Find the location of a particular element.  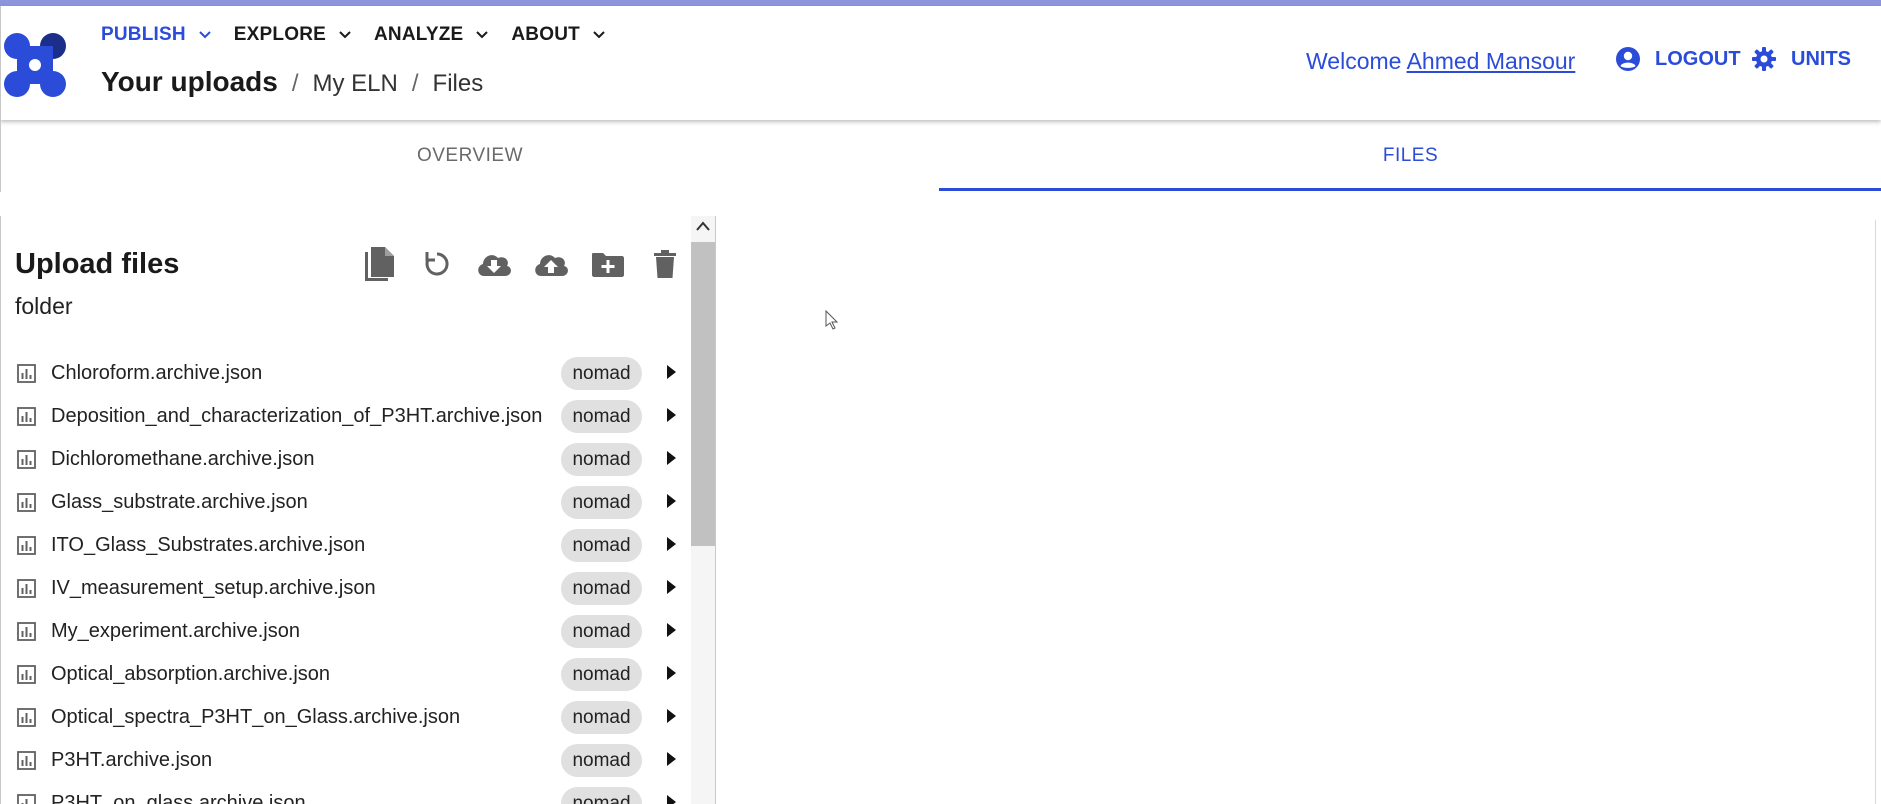

nomad-logo is located at coordinates (37, 66).